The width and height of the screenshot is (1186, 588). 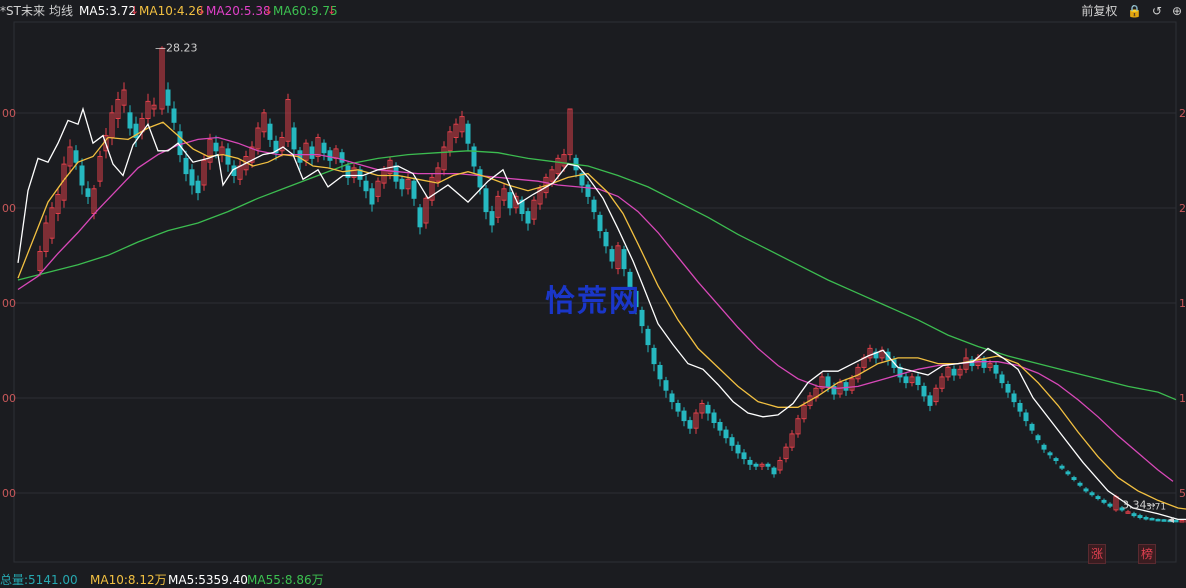 I want to click on ma-label: 均线, so click(x=61, y=11).